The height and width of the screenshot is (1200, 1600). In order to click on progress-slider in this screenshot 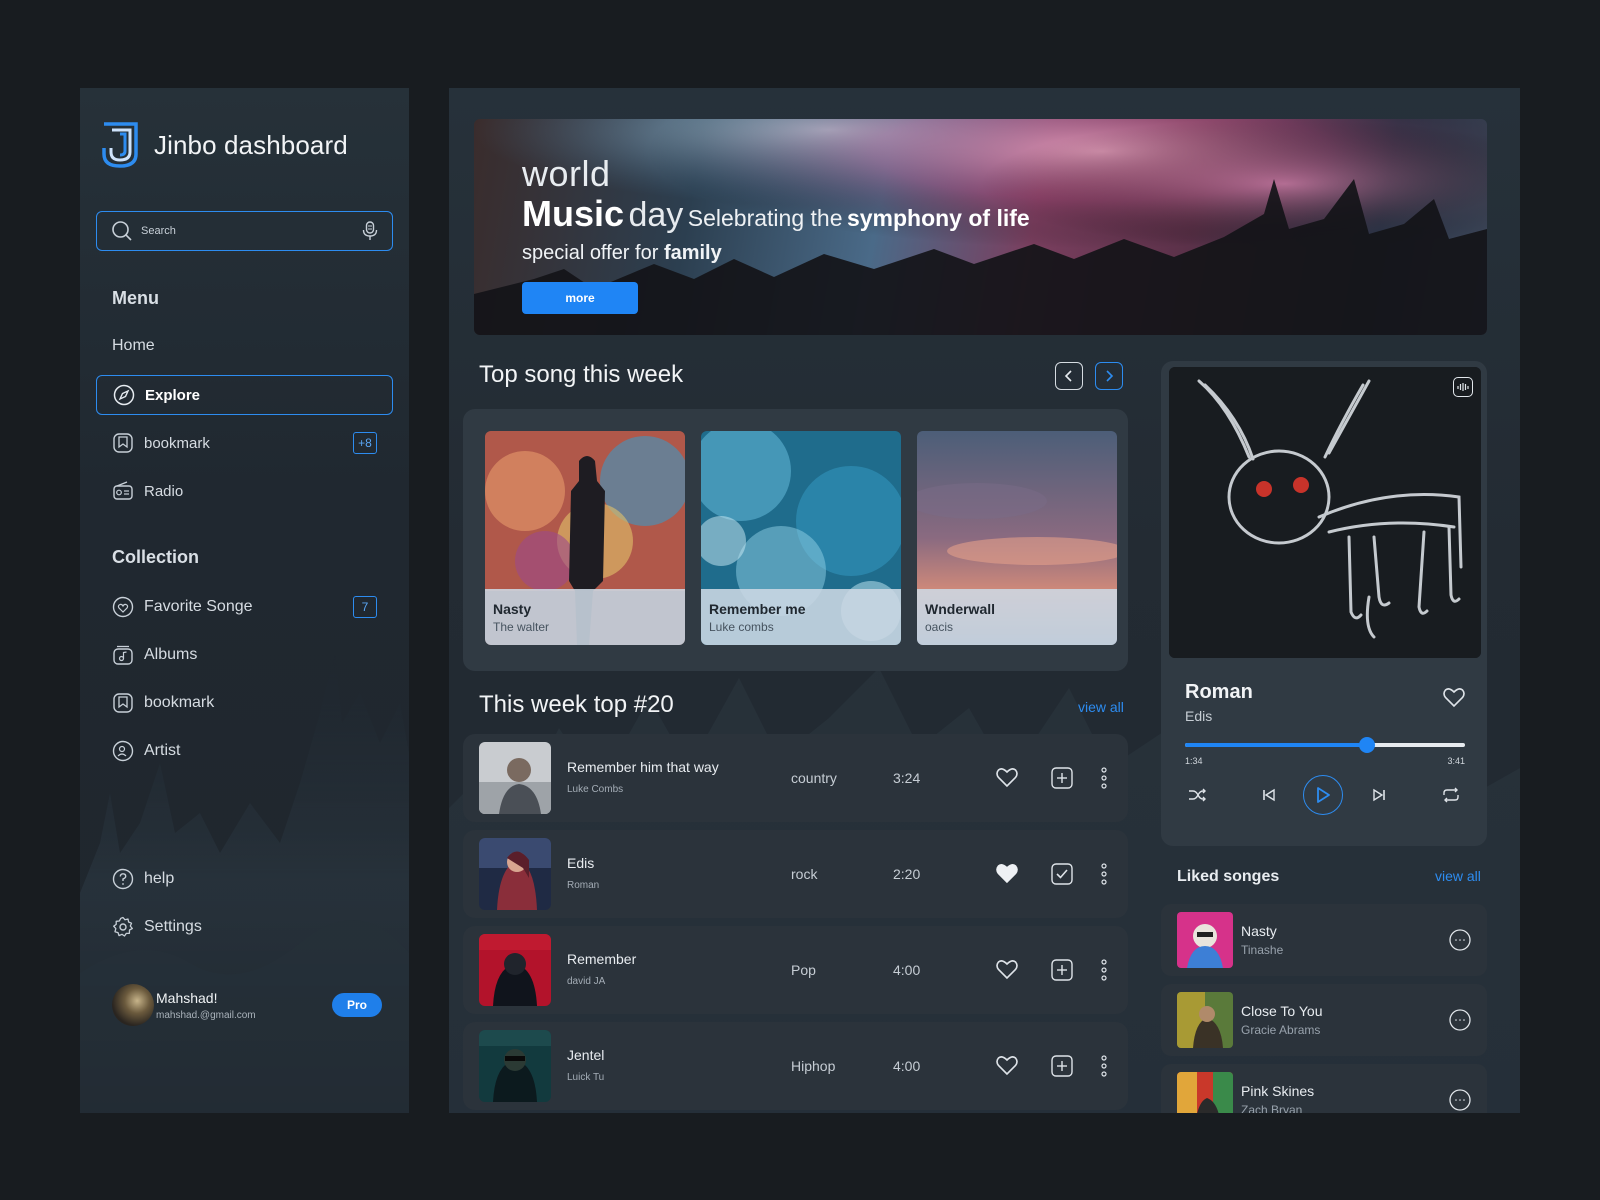, I will do `click(1325, 745)`.